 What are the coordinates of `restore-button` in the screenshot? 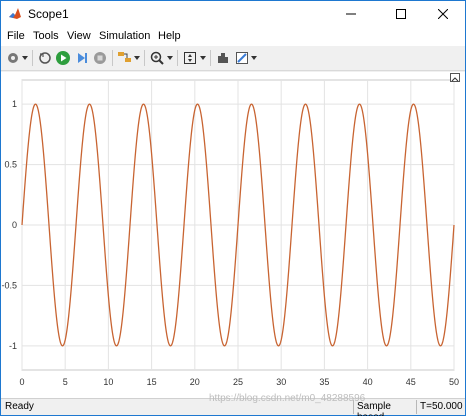 It's located at (45, 58).